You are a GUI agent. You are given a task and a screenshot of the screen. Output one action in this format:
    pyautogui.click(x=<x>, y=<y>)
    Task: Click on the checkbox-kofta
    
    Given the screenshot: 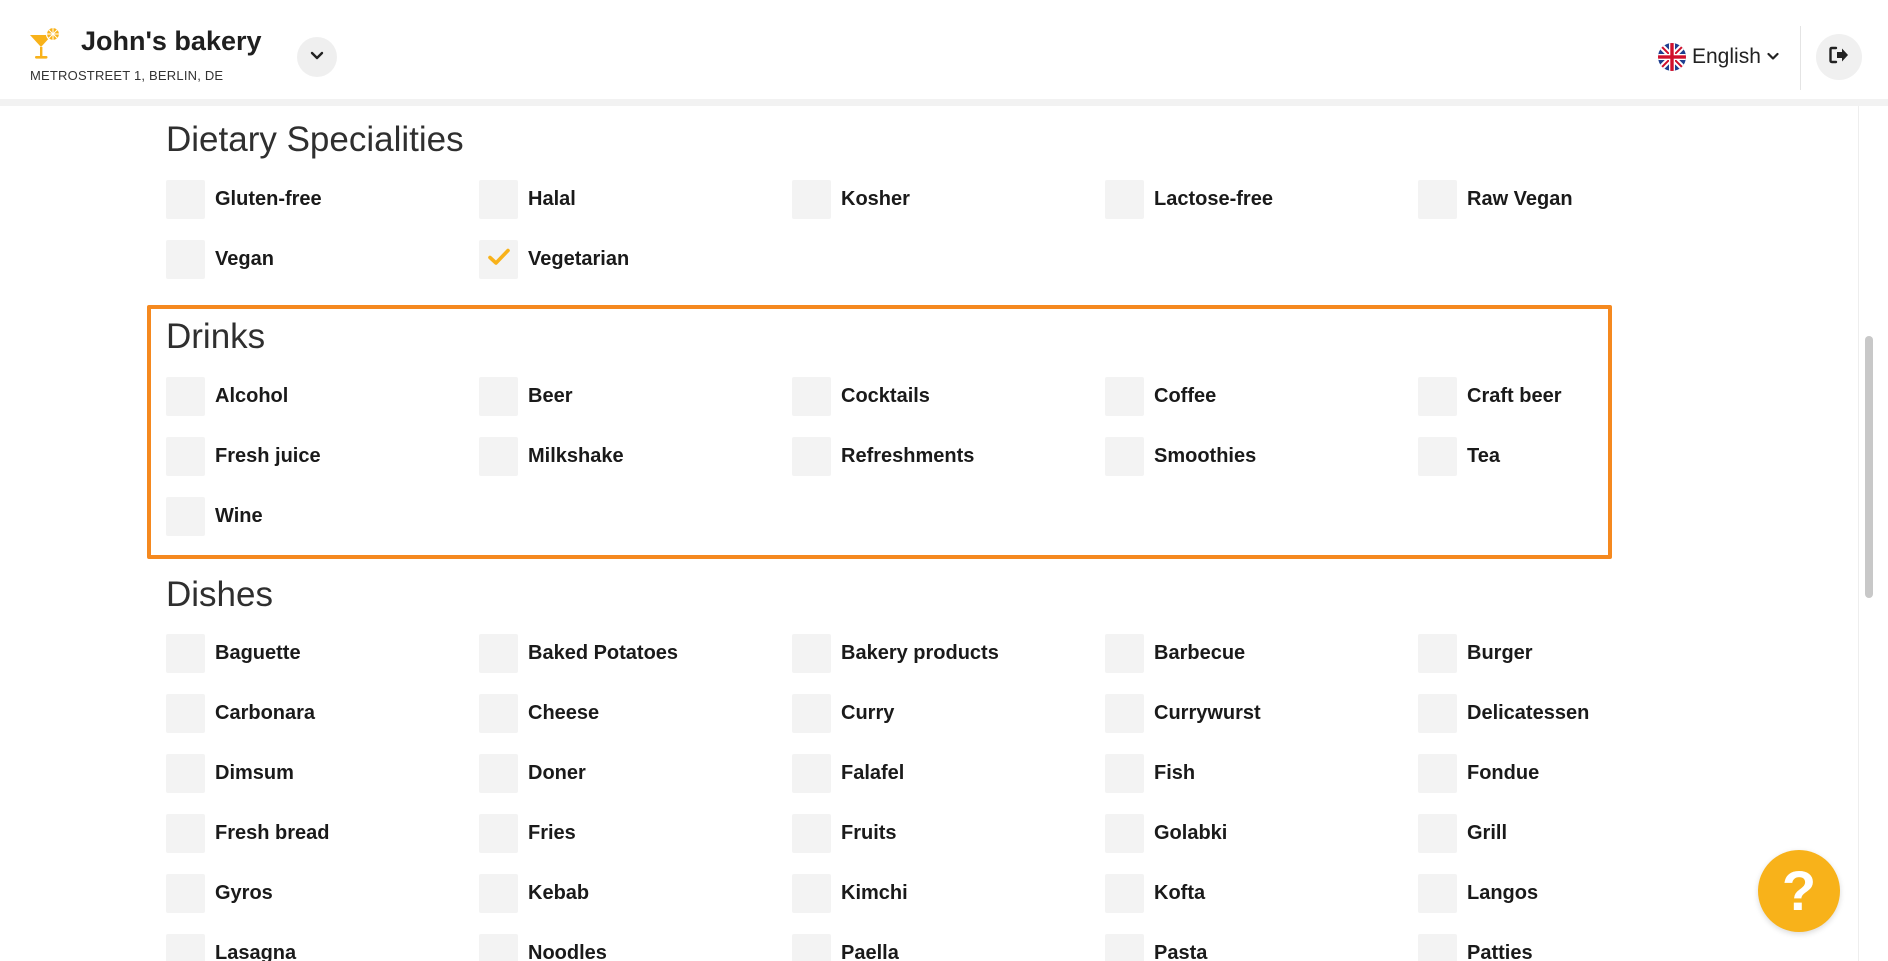 What is the action you would take?
    pyautogui.click(x=1124, y=893)
    